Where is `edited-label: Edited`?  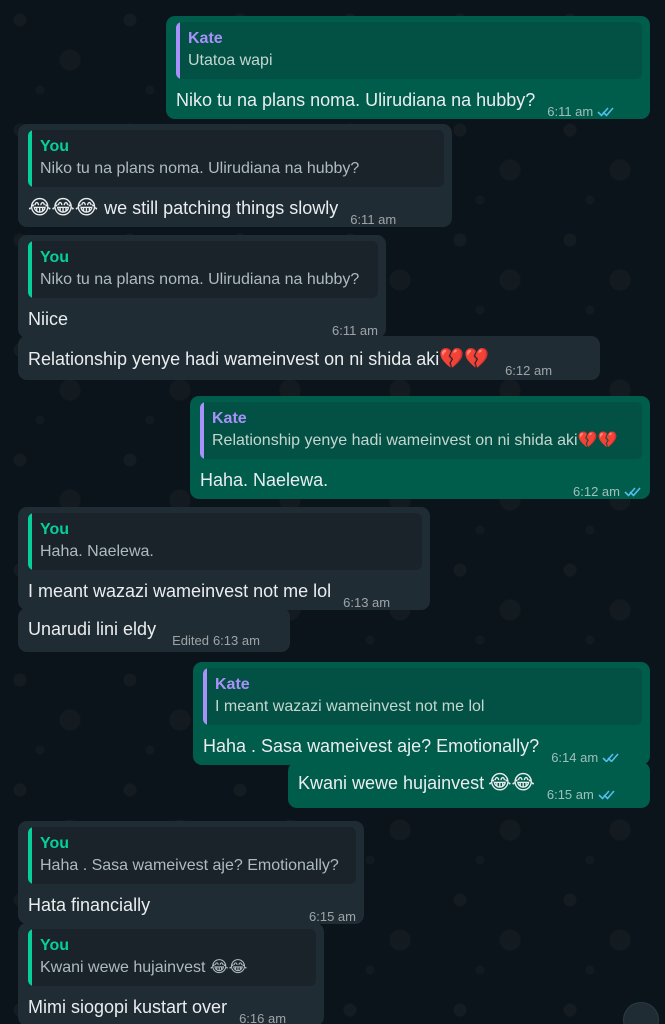
edited-label: Edited is located at coordinates (190, 640).